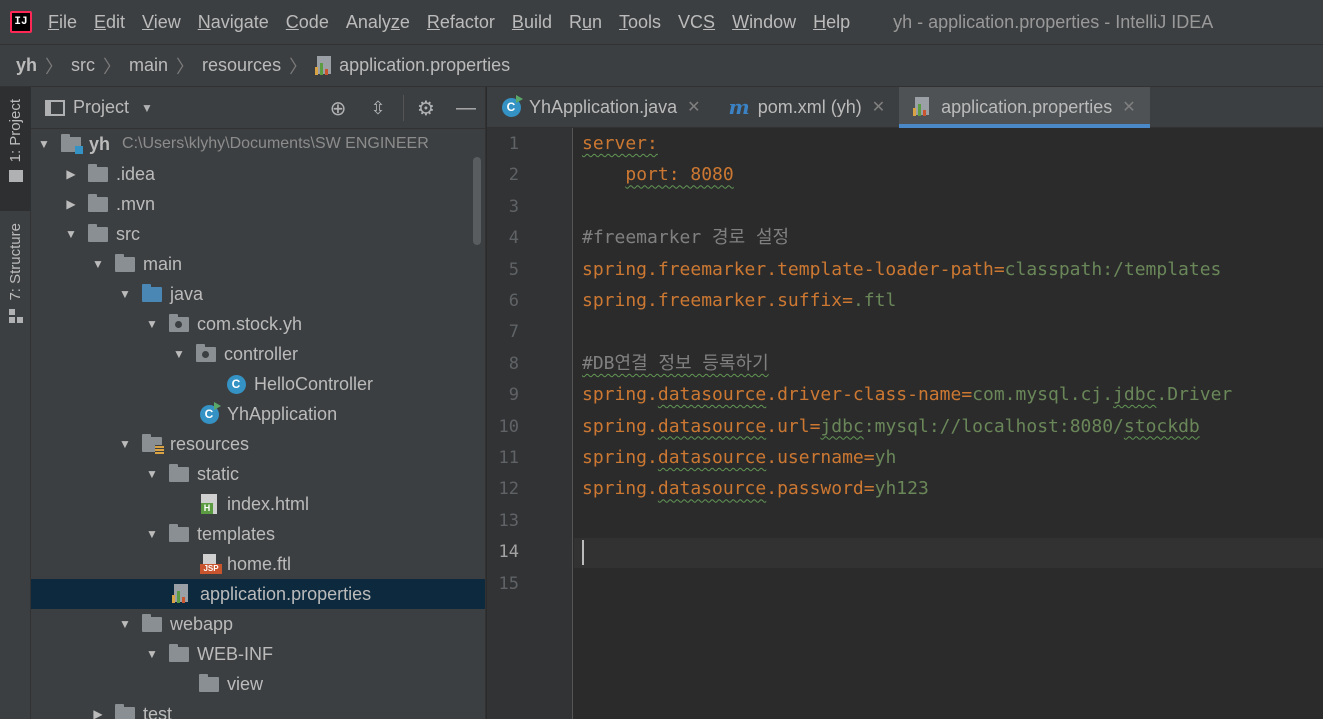 Image resolution: width=1323 pixels, height=719 pixels. What do you see at coordinates (258, 444) in the screenshot?
I see `tree-item-resources: ▼ resources` at bounding box center [258, 444].